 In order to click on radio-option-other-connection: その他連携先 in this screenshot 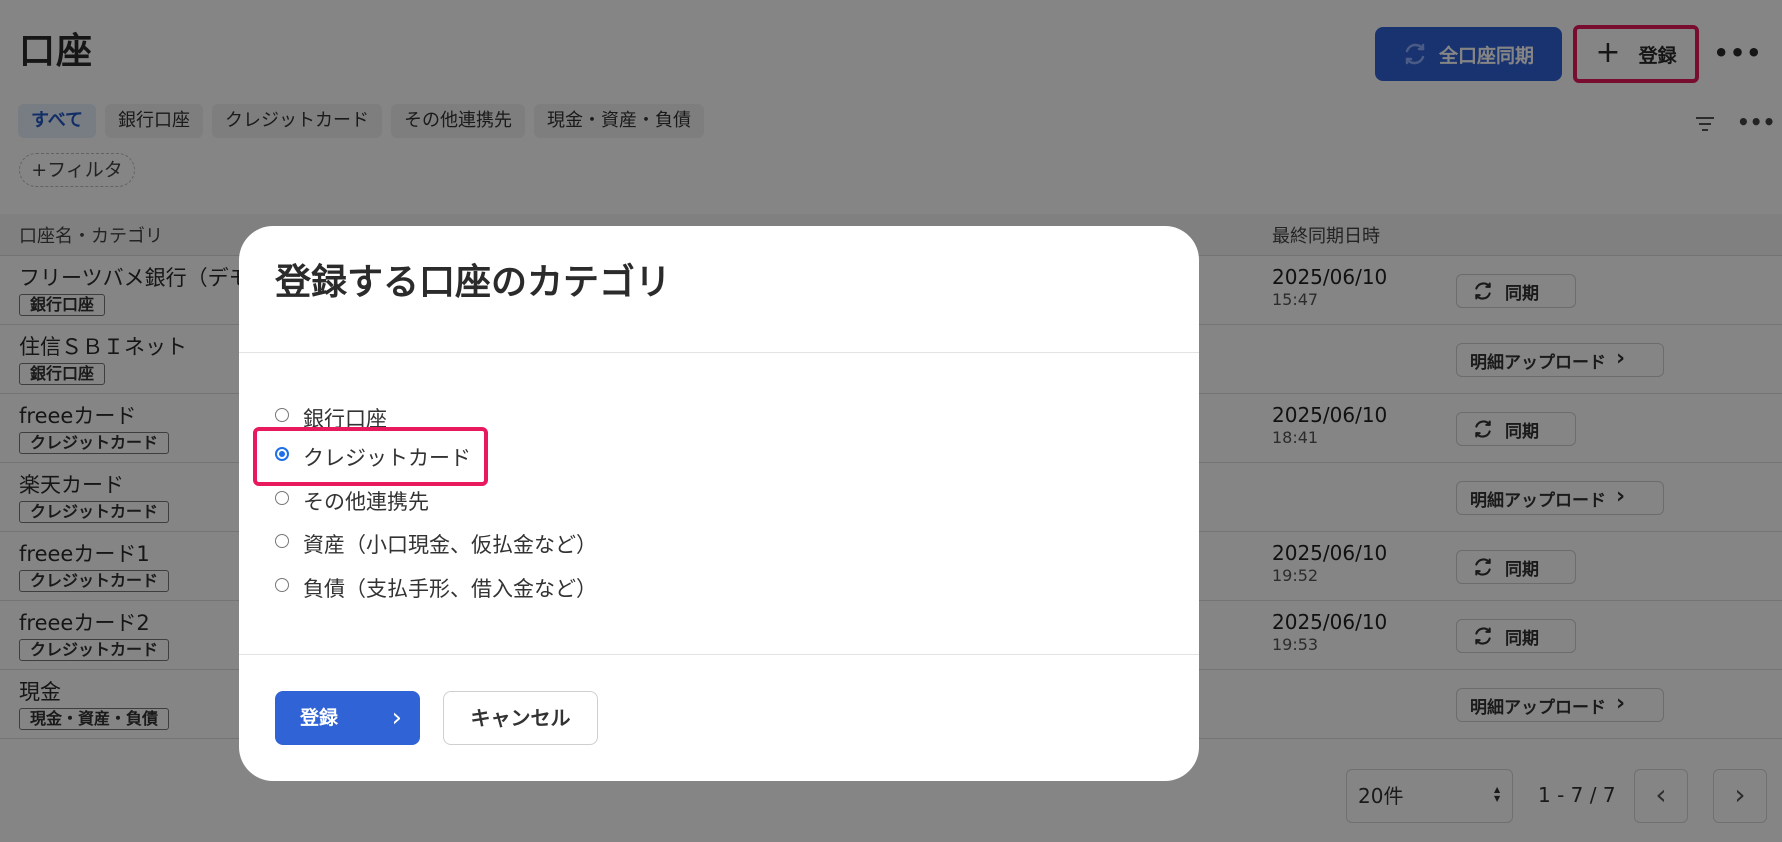, I will do `click(352, 501)`.